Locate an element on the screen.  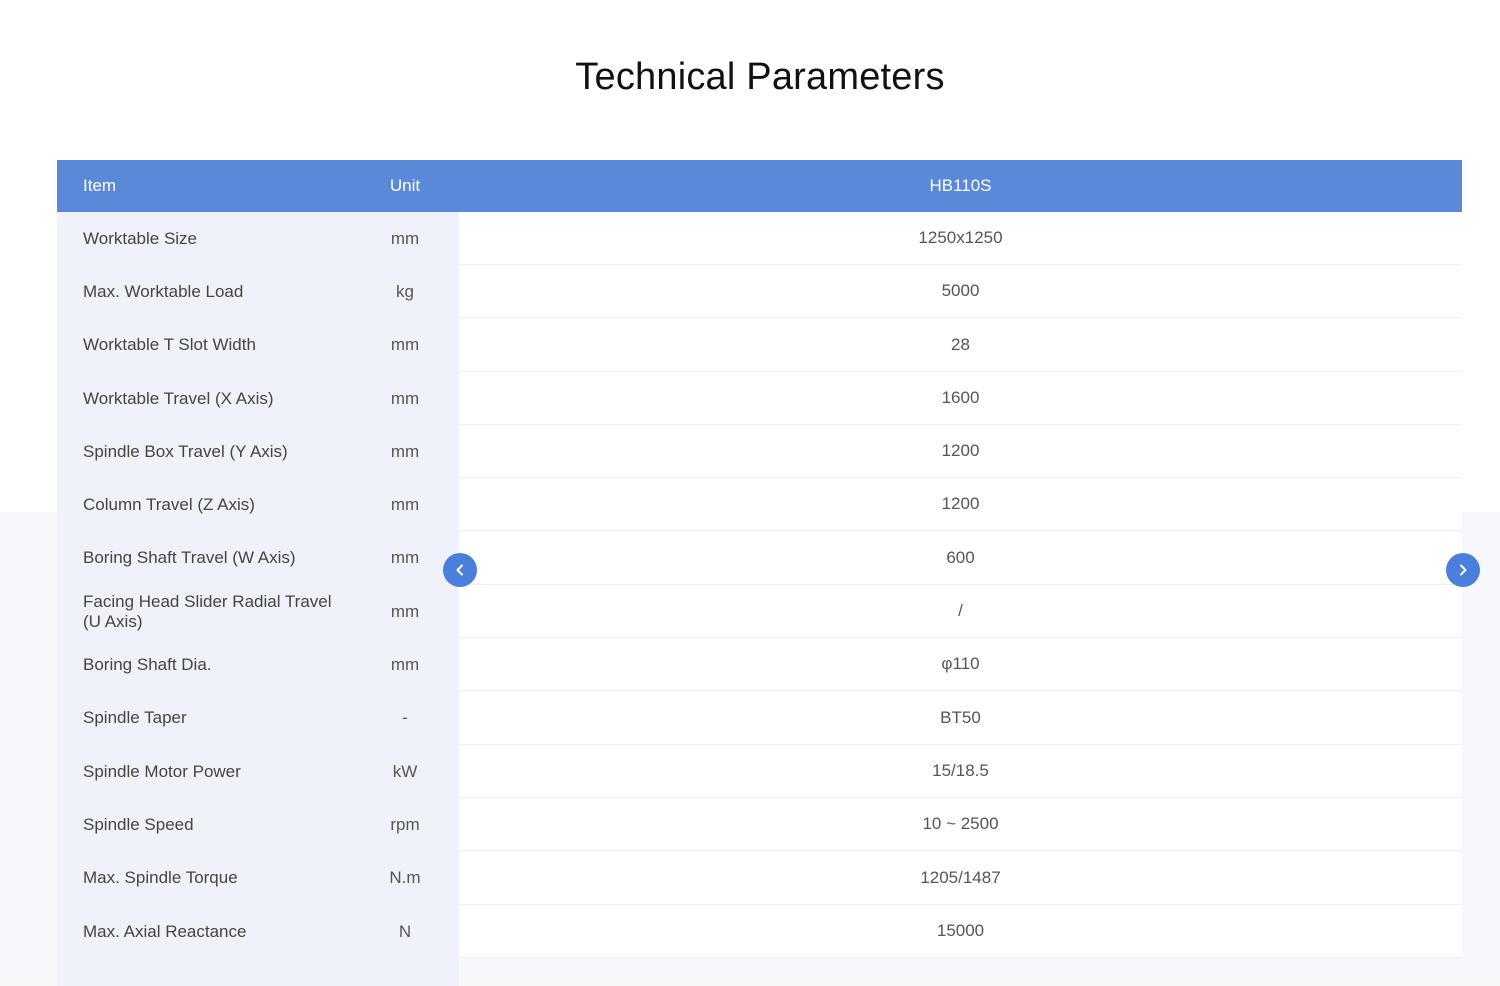
table-row: Worktable T Slot Width mm 28 is located at coordinates (759, 345).